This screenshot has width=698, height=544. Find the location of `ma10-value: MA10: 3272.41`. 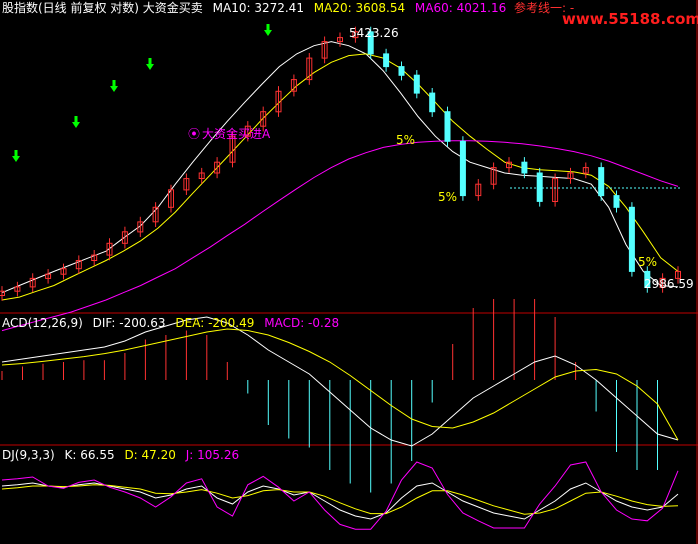

ma10-value: MA10: 3272.41 is located at coordinates (258, 8).